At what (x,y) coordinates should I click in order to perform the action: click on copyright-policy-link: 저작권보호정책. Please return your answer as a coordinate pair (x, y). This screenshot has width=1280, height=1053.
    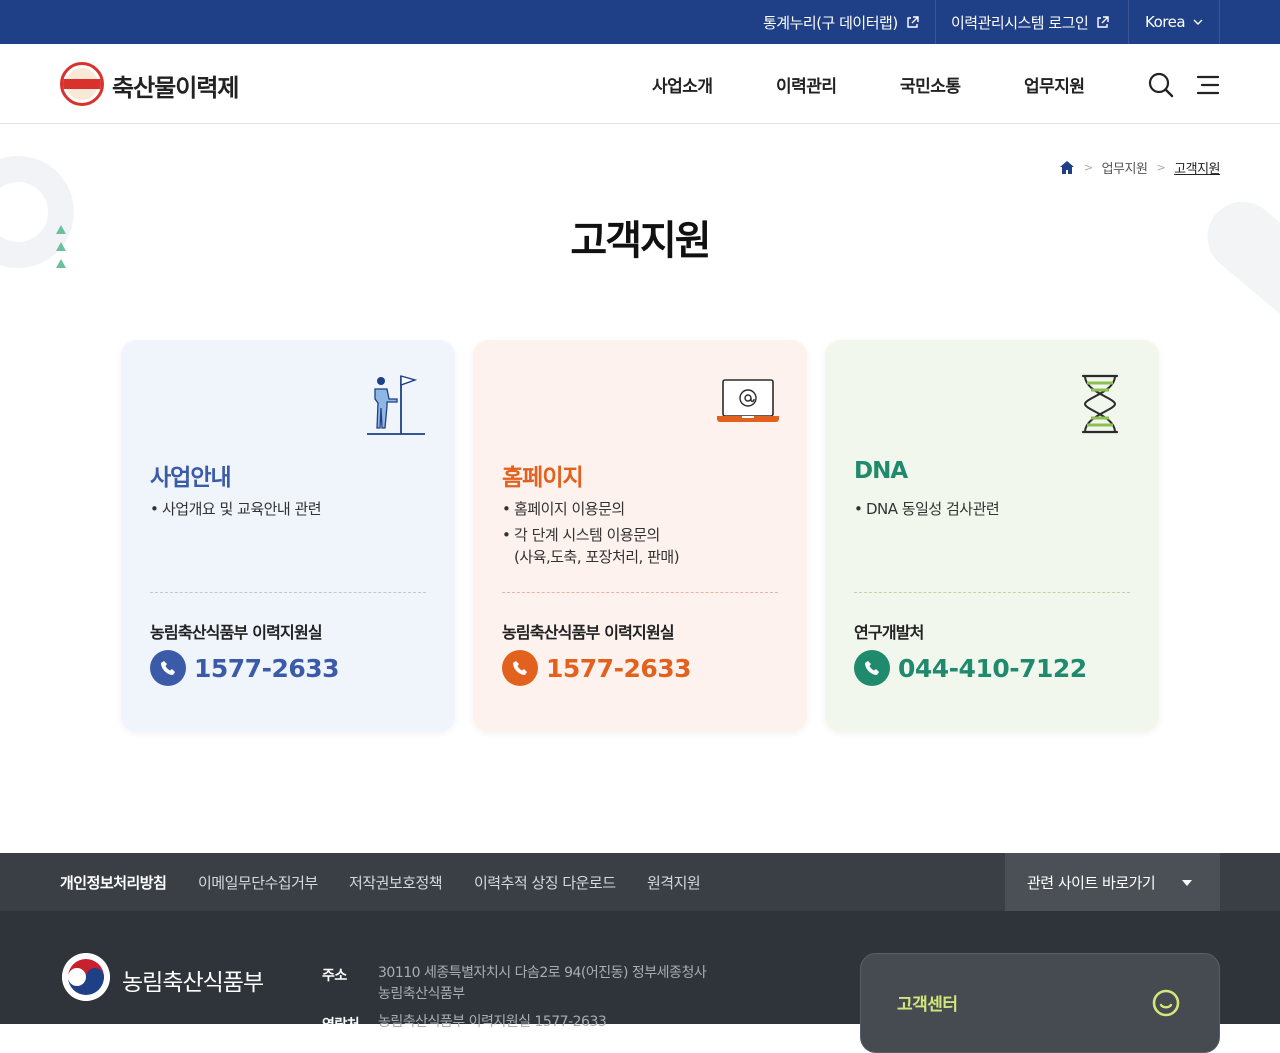
    Looking at the image, I should click on (396, 882).